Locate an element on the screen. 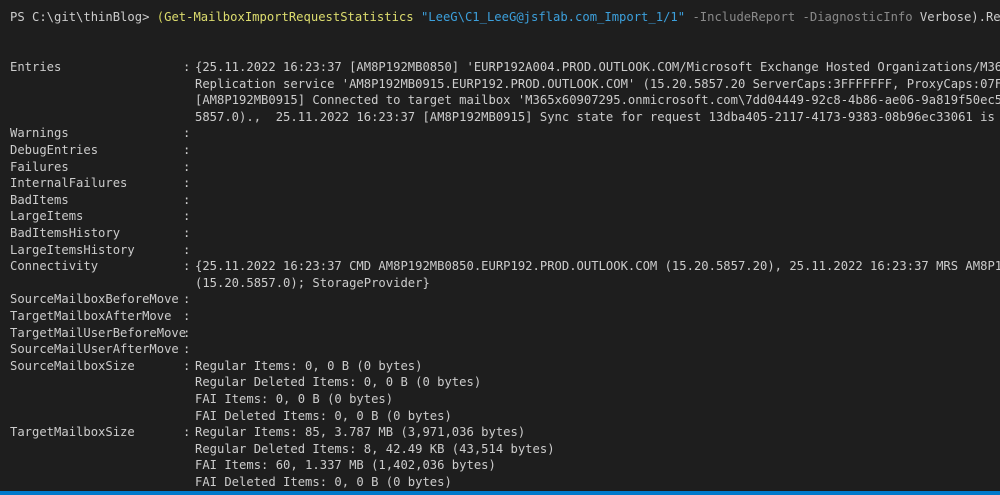 The height and width of the screenshot is (495, 1000). open-paren: ( is located at coordinates (160, 17).